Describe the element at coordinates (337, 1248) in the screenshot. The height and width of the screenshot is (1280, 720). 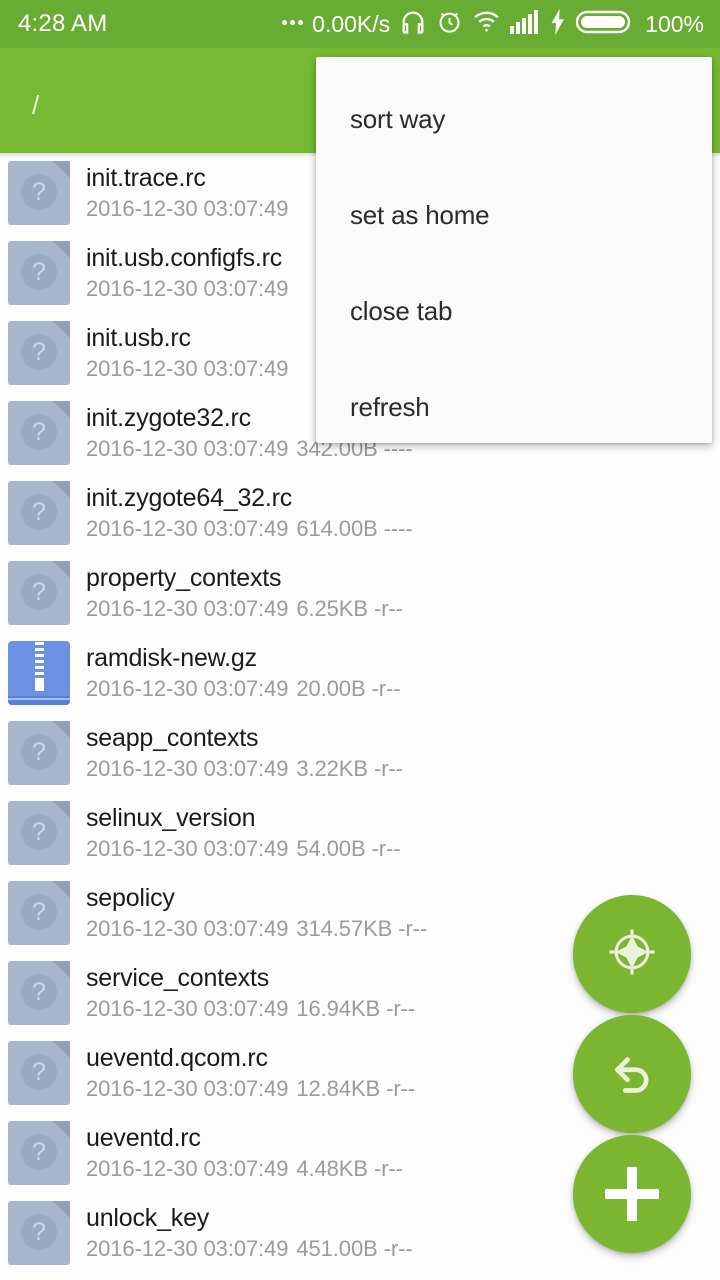
I see `file-size: 451.00B` at that location.